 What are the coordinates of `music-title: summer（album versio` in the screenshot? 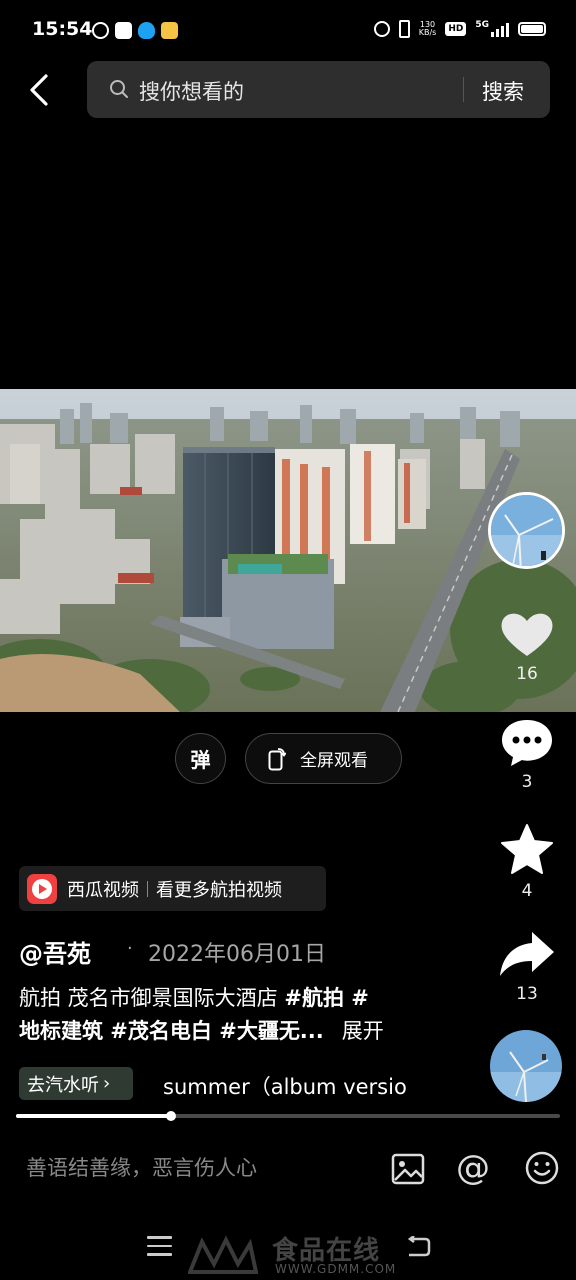 It's located at (285, 1086).